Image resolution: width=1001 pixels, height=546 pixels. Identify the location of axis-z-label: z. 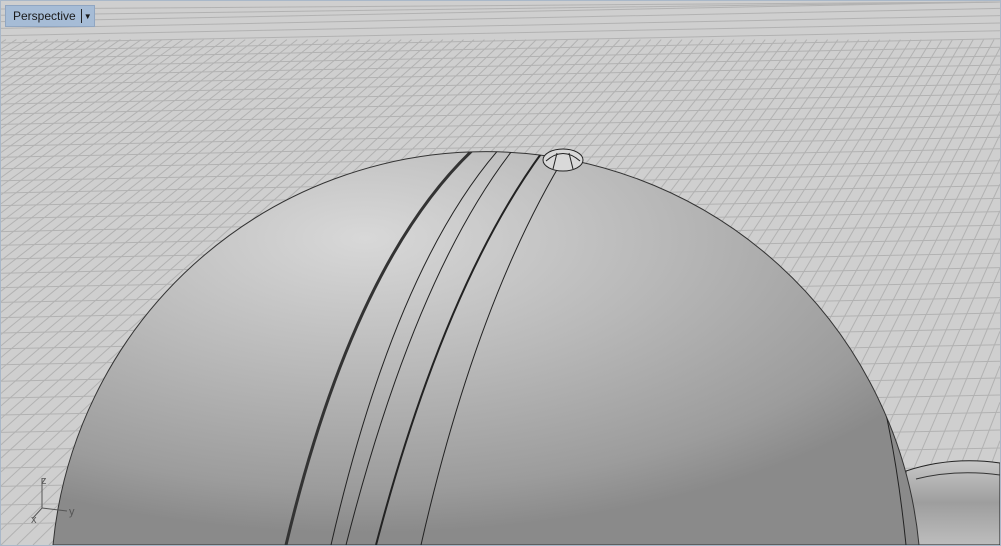
(44, 481).